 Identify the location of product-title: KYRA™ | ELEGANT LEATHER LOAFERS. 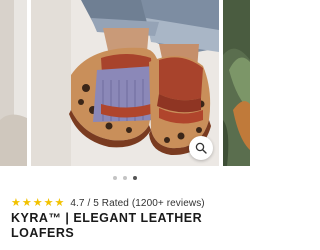
(107, 225).